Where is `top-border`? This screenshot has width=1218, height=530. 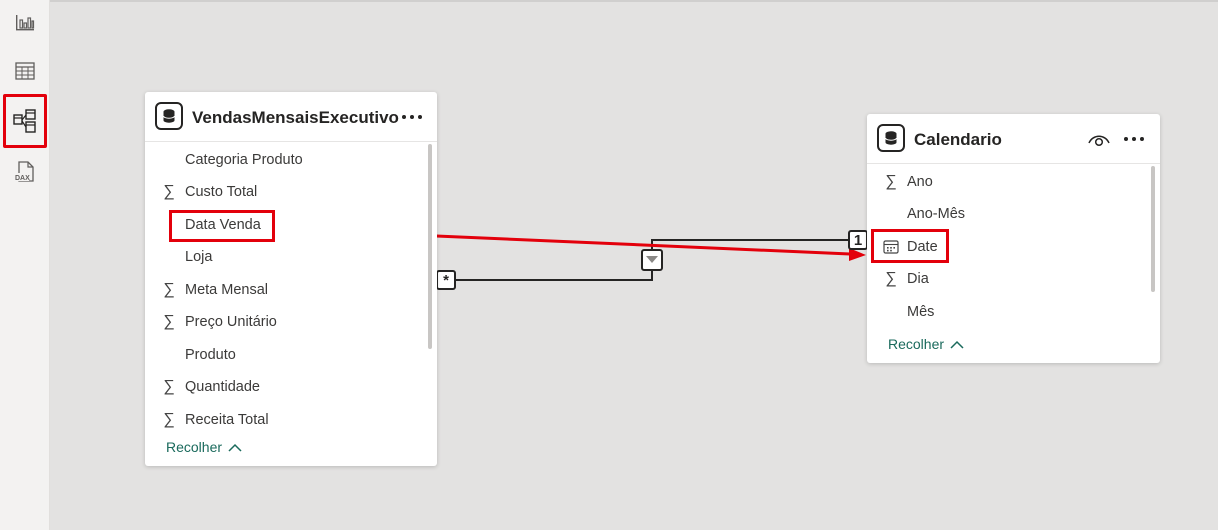 top-border is located at coordinates (609, 1).